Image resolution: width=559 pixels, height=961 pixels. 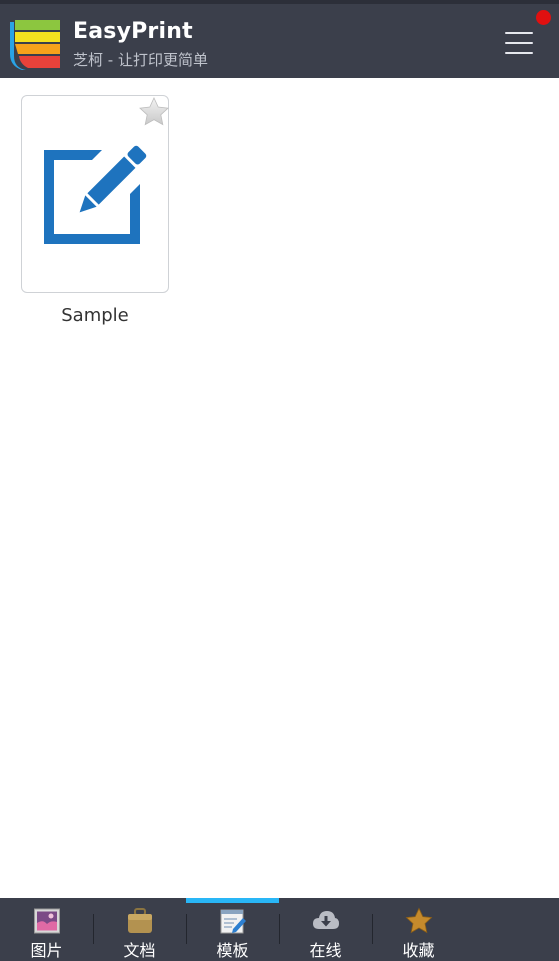 I want to click on nav-tab-documents: 文档, so click(x=139, y=929).